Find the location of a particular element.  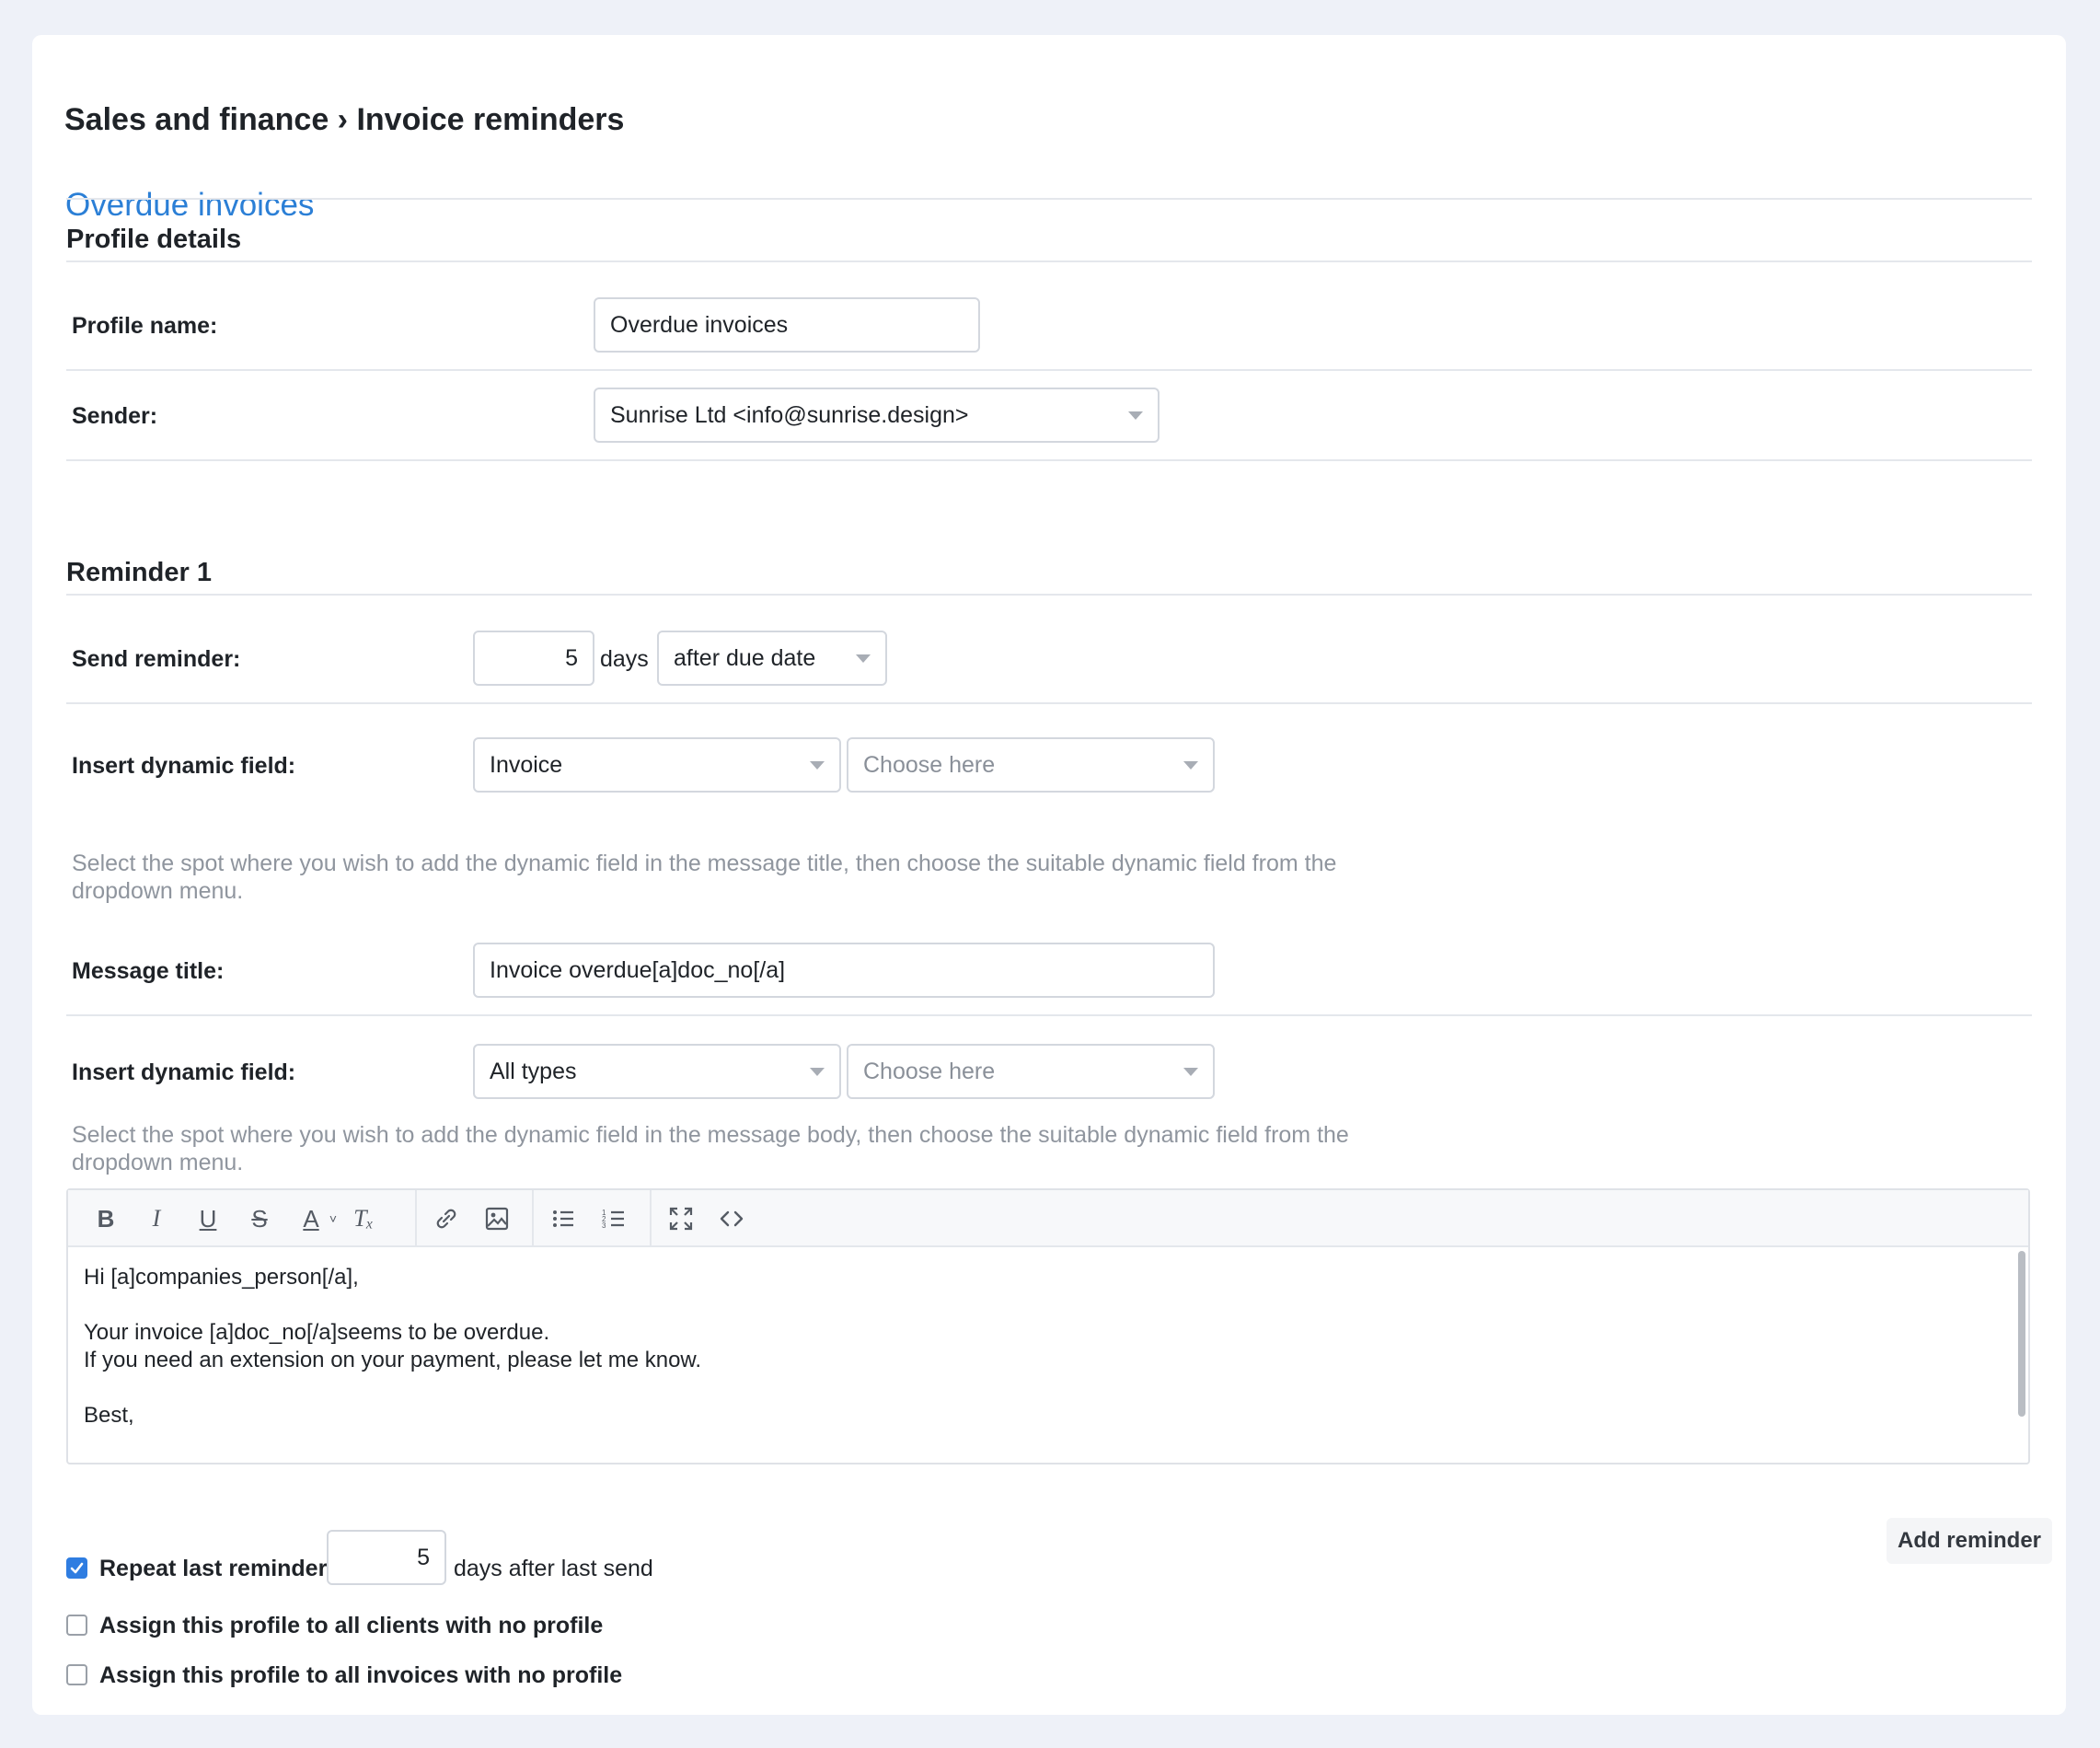

profile-name-input: Overdue invoices is located at coordinates (787, 325).